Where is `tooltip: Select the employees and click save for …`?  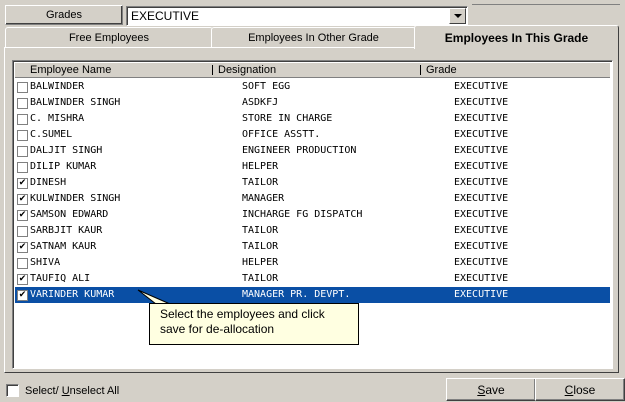
tooltip: Select the employees and click save for … is located at coordinates (254, 324).